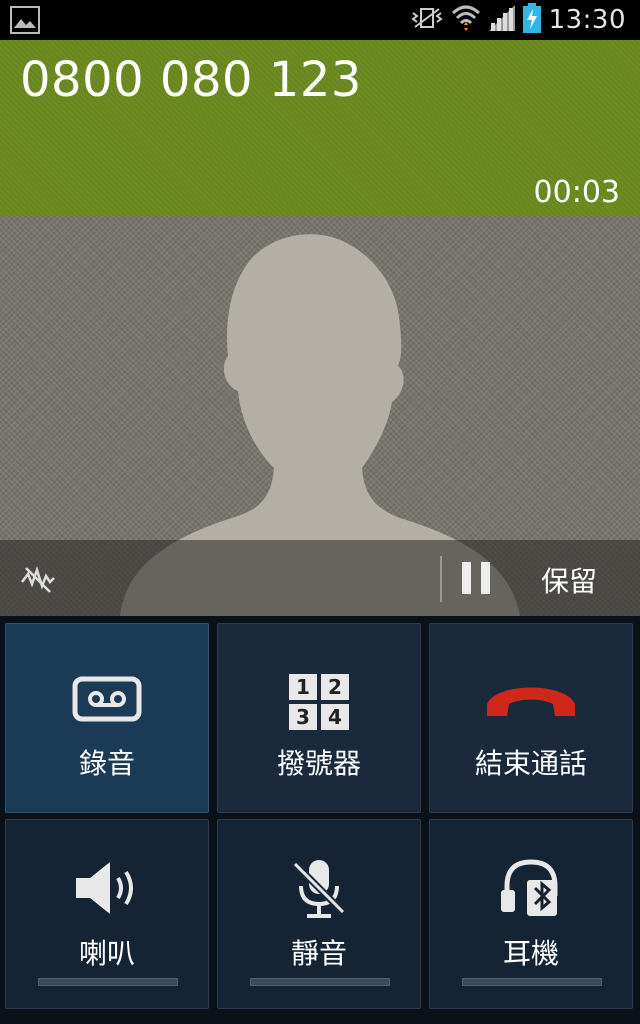  What do you see at coordinates (576, 192) in the screenshot?
I see `call-timer: 00:03` at bounding box center [576, 192].